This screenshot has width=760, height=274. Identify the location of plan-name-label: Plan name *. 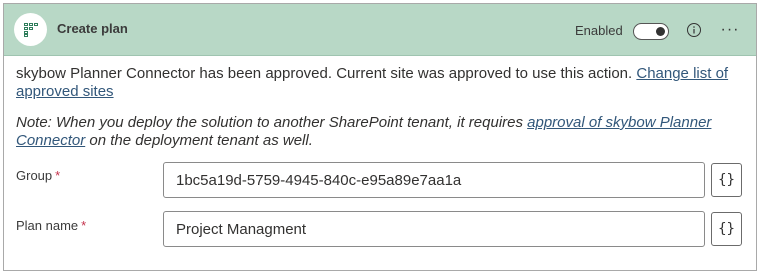
(51, 225).